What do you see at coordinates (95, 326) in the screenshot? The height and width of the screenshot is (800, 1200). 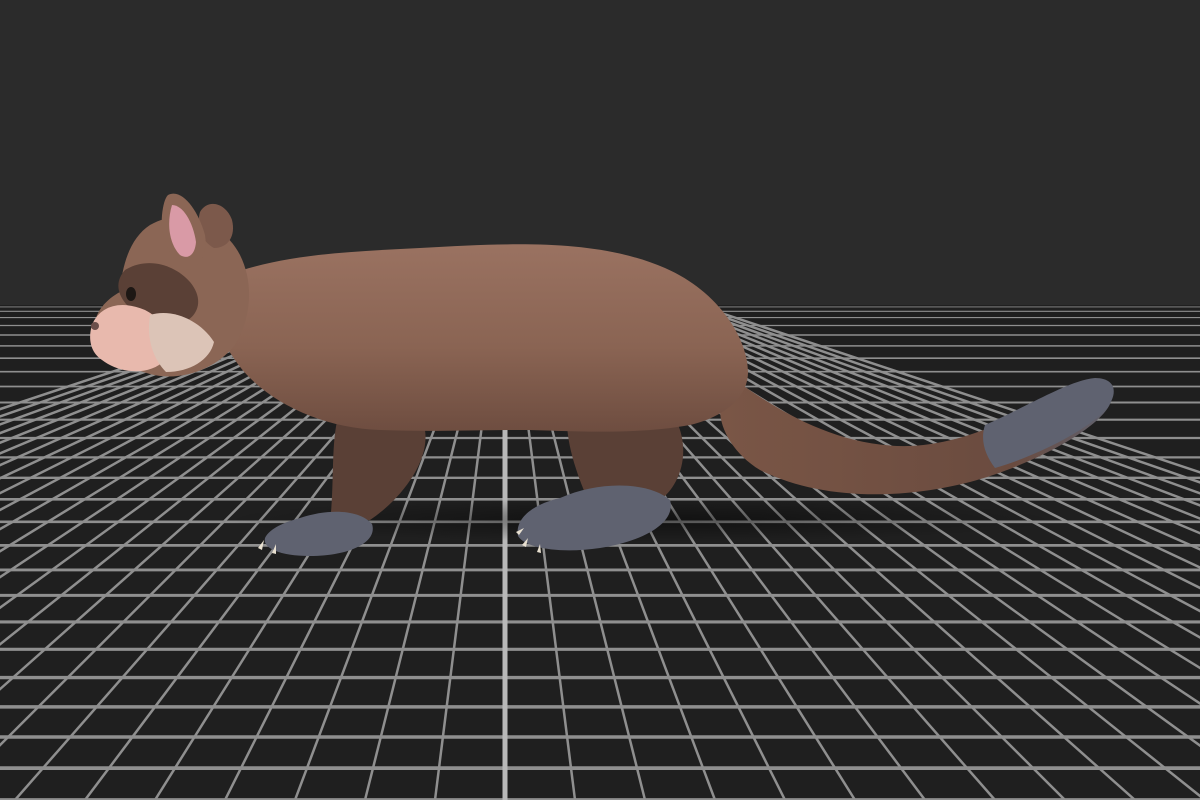 I see `ferret-nose` at bounding box center [95, 326].